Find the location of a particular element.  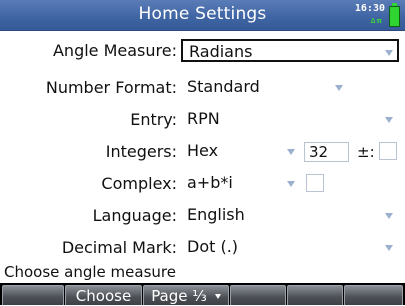

angle-measure-select: Radians is located at coordinates (290, 50).